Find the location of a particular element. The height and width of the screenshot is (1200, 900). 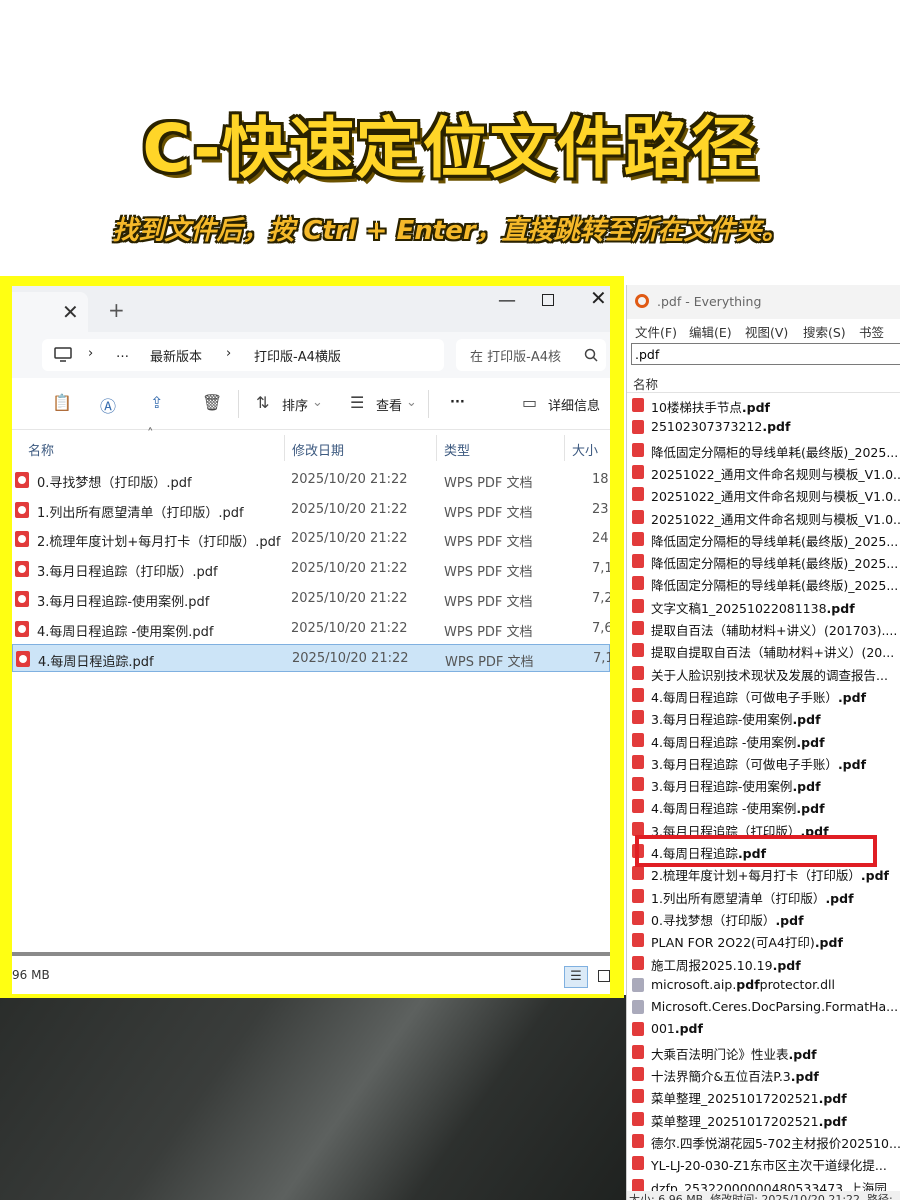

result-row: 文字文稿1_20251022081138.pdf is located at coordinates (763, 606).